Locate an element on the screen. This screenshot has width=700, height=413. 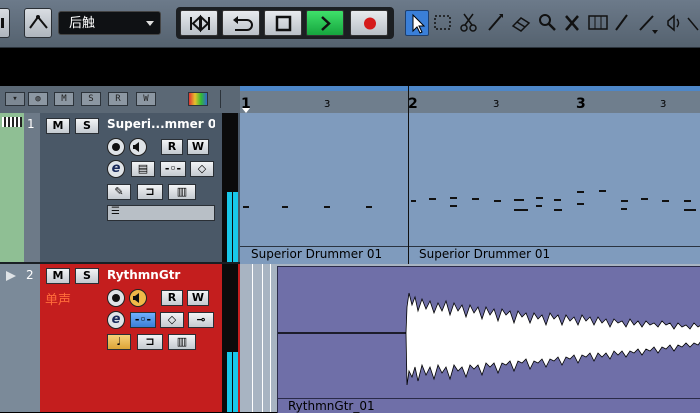
meter-bar is located at coordinates (229, 227).